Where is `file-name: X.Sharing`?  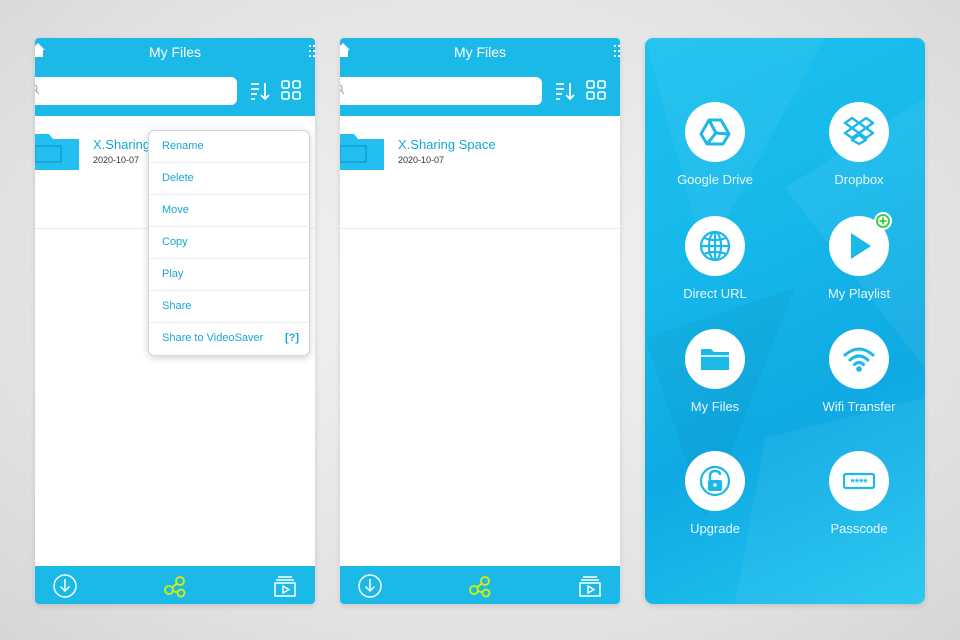 file-name: X.Sharing is located at coordinates (122, 144).